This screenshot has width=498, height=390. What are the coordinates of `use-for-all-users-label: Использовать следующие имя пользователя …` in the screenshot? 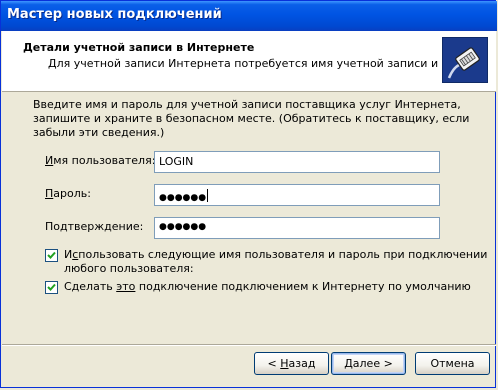 It's located at (275, 262).